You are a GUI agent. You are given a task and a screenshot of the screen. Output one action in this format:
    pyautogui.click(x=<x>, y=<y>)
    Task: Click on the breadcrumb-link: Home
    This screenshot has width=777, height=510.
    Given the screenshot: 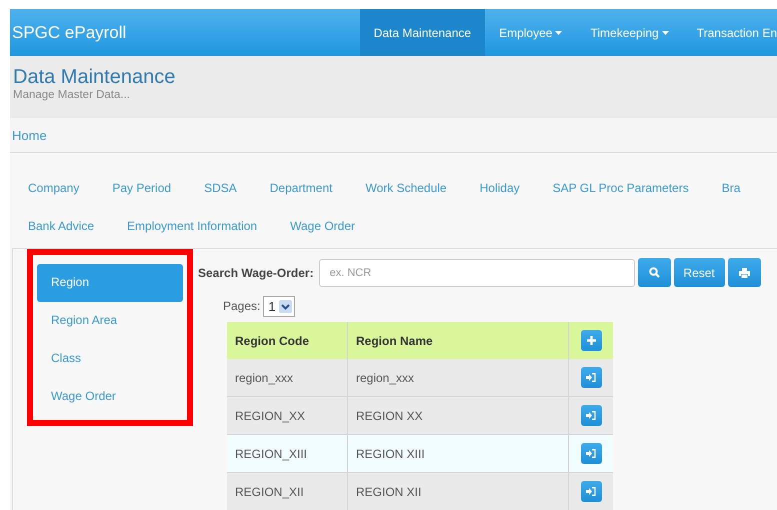 What is the action you would take?
    pyautogui.click(x=29, y=135)
    